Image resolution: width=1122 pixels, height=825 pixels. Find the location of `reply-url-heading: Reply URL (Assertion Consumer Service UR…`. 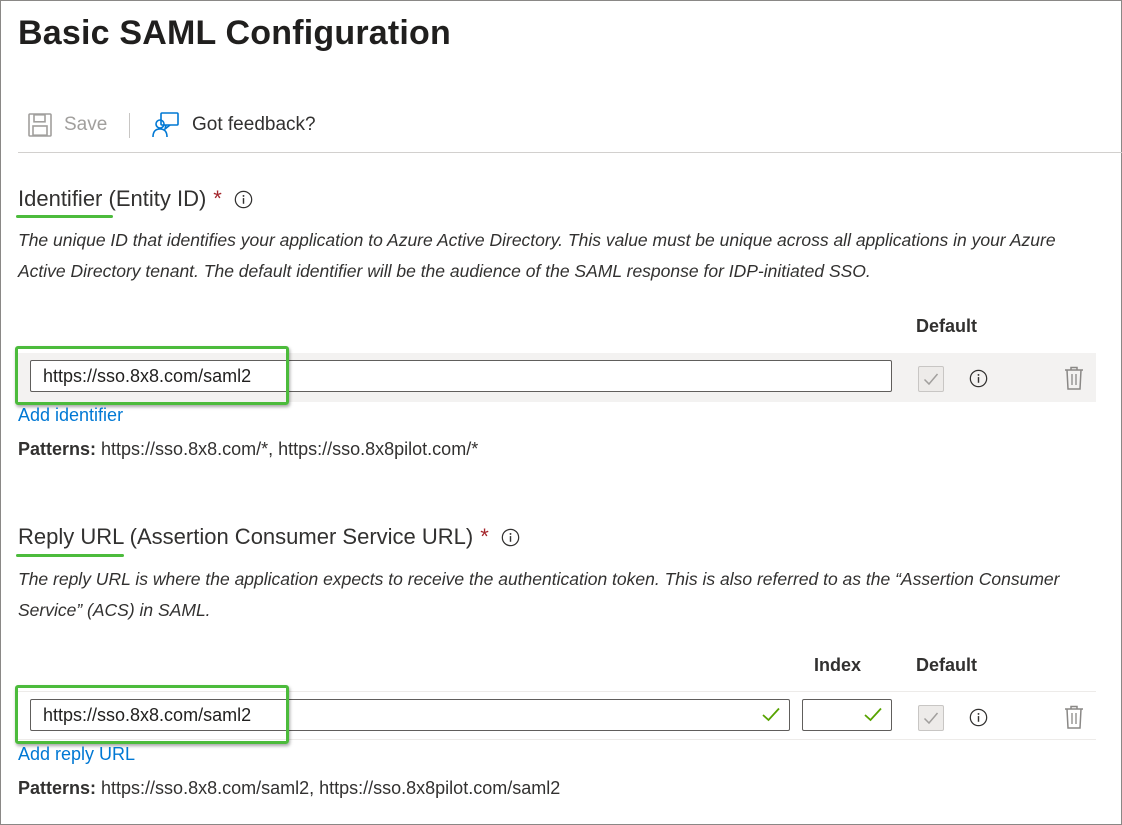

reply-url-heading: Reply URL (Assertion Consumer Service UR… is located at coordinates (269, 537).